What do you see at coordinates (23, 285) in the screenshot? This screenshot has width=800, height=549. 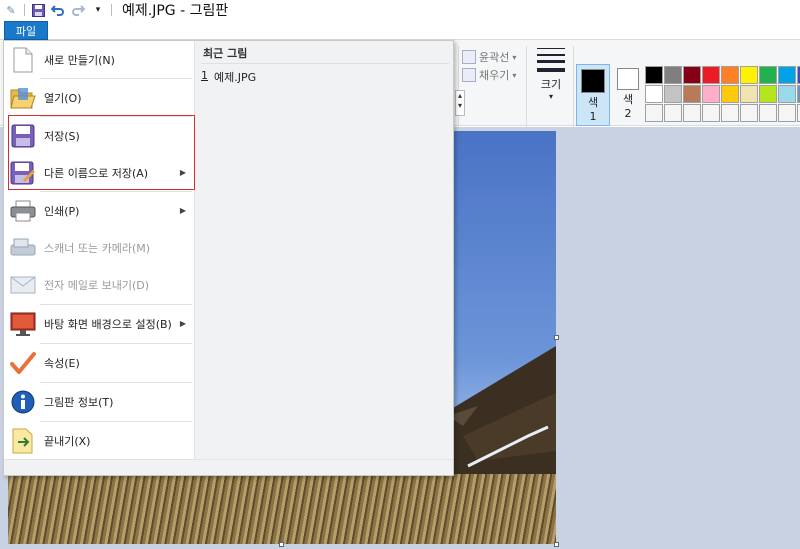 I see `email-icon` at bounding box center [23, 285].